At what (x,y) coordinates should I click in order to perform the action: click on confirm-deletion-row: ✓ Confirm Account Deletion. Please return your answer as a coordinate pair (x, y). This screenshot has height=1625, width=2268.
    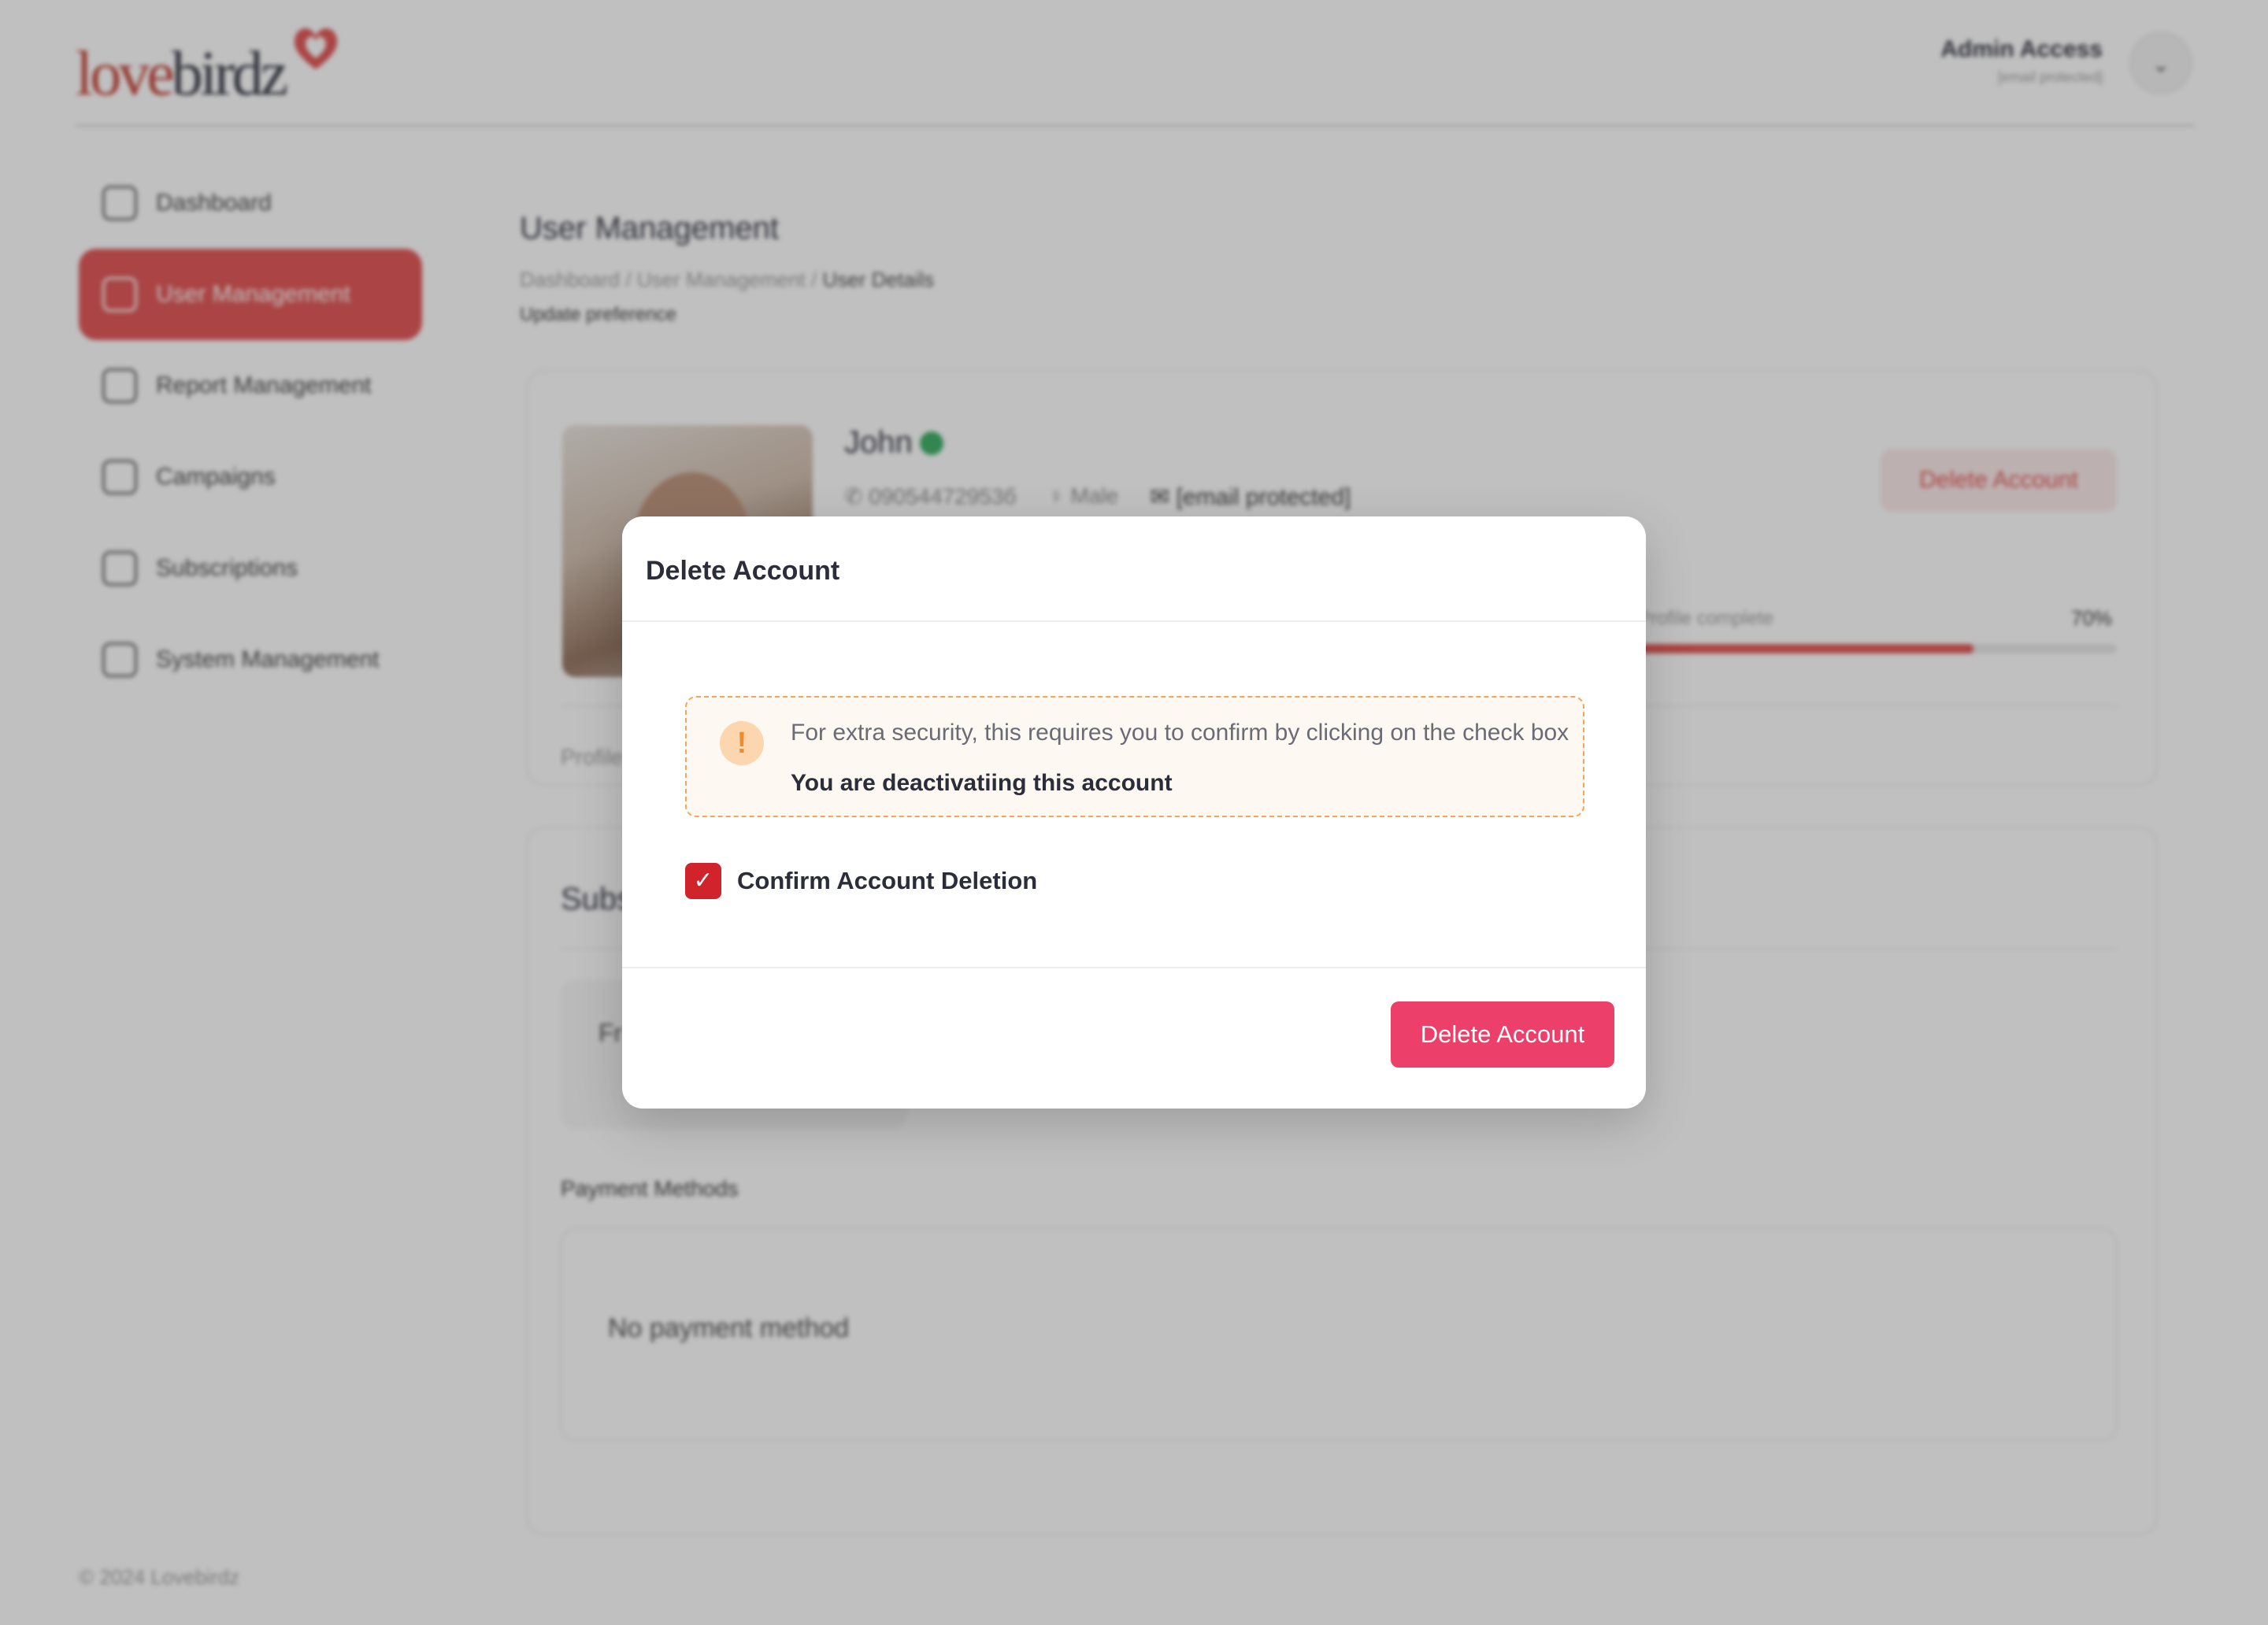
    Looking at the image, I should click on (861, 881).